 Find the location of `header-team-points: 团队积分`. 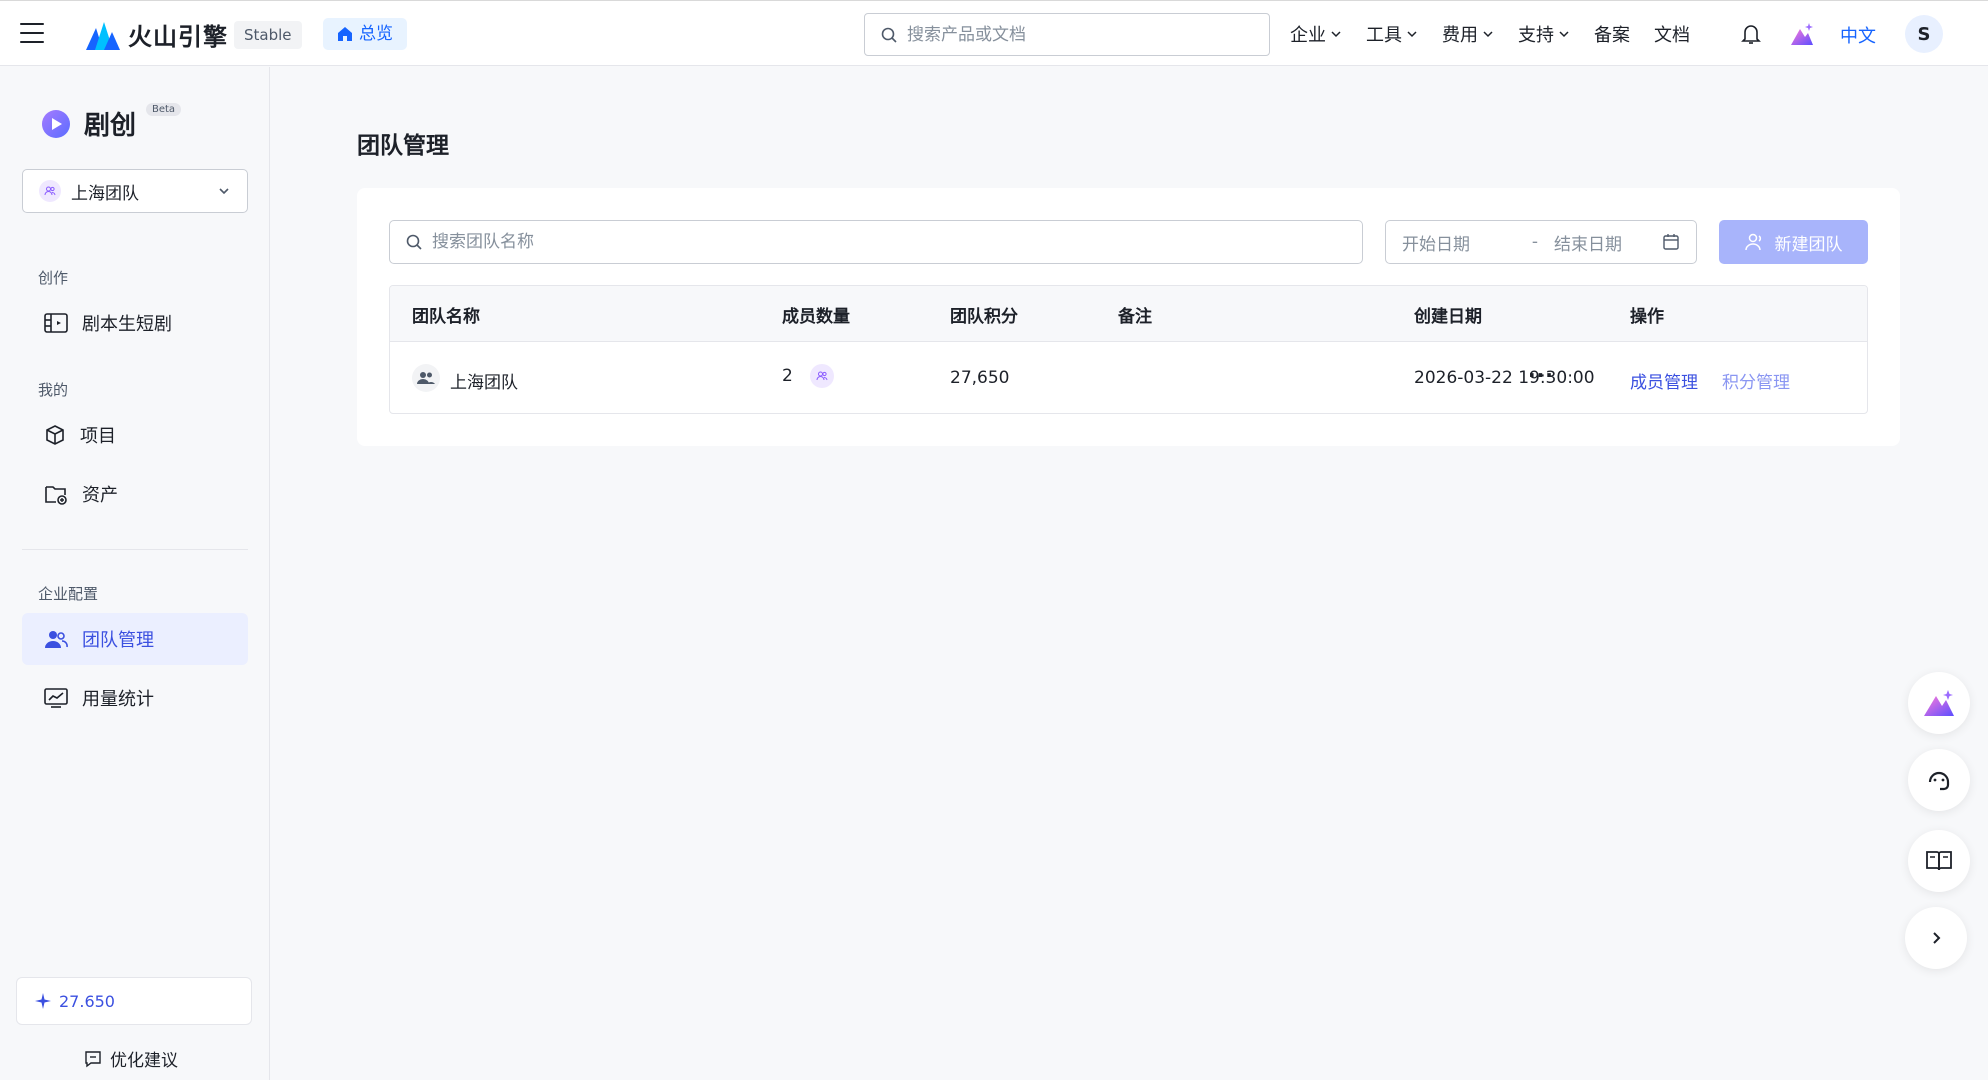

header-team-points: 团队积分 is located at coordinates (984, 317).